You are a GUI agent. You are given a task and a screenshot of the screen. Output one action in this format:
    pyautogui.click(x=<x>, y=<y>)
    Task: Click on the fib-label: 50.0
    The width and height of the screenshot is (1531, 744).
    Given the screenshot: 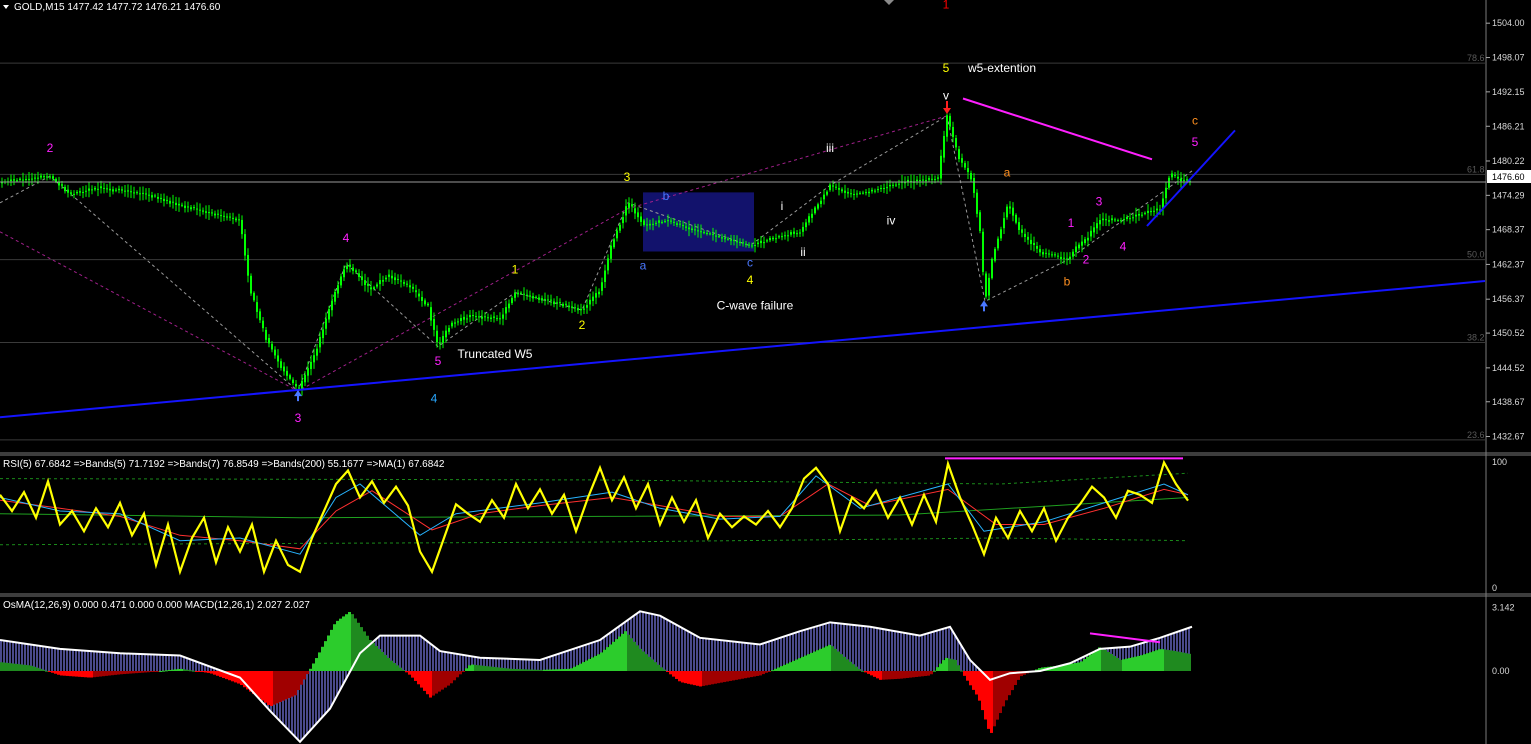 What is the action you would take?
    pyautogui.click(x=1476, y=255)
    